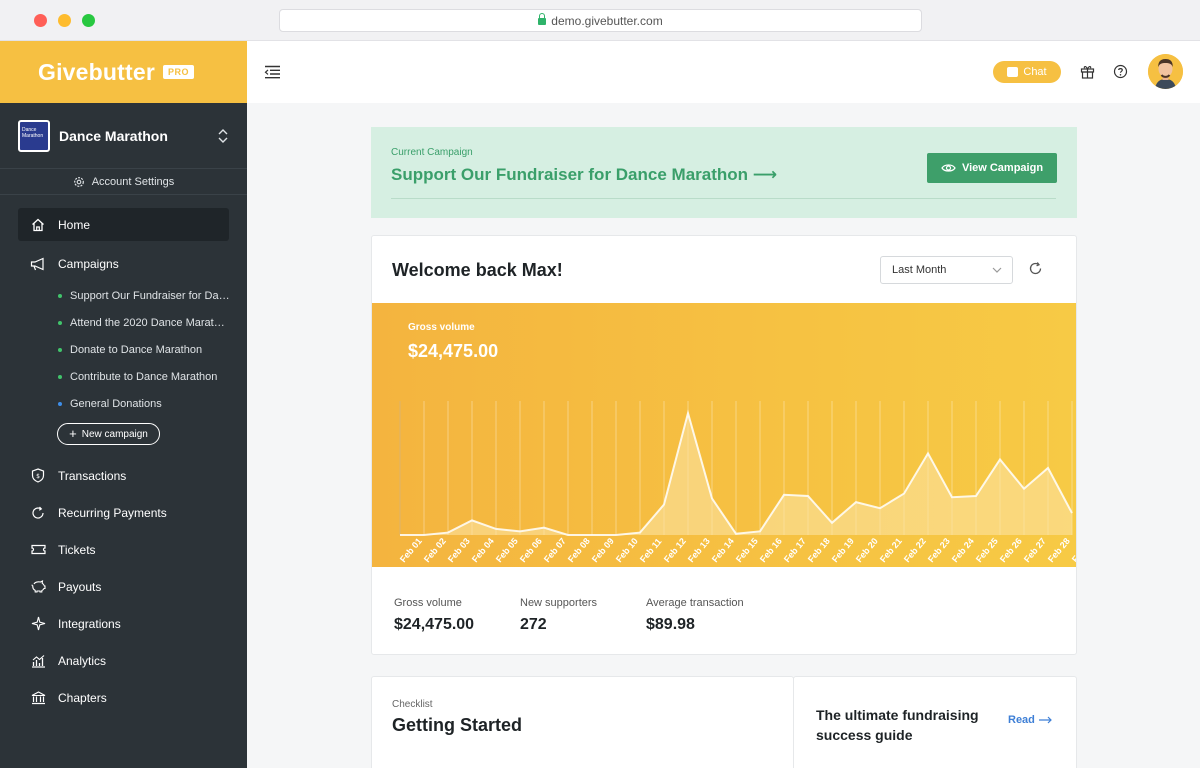  Describe the element at coordinates (1035, 72) in the screenshot. I see `chat-label: Chat` at that location.